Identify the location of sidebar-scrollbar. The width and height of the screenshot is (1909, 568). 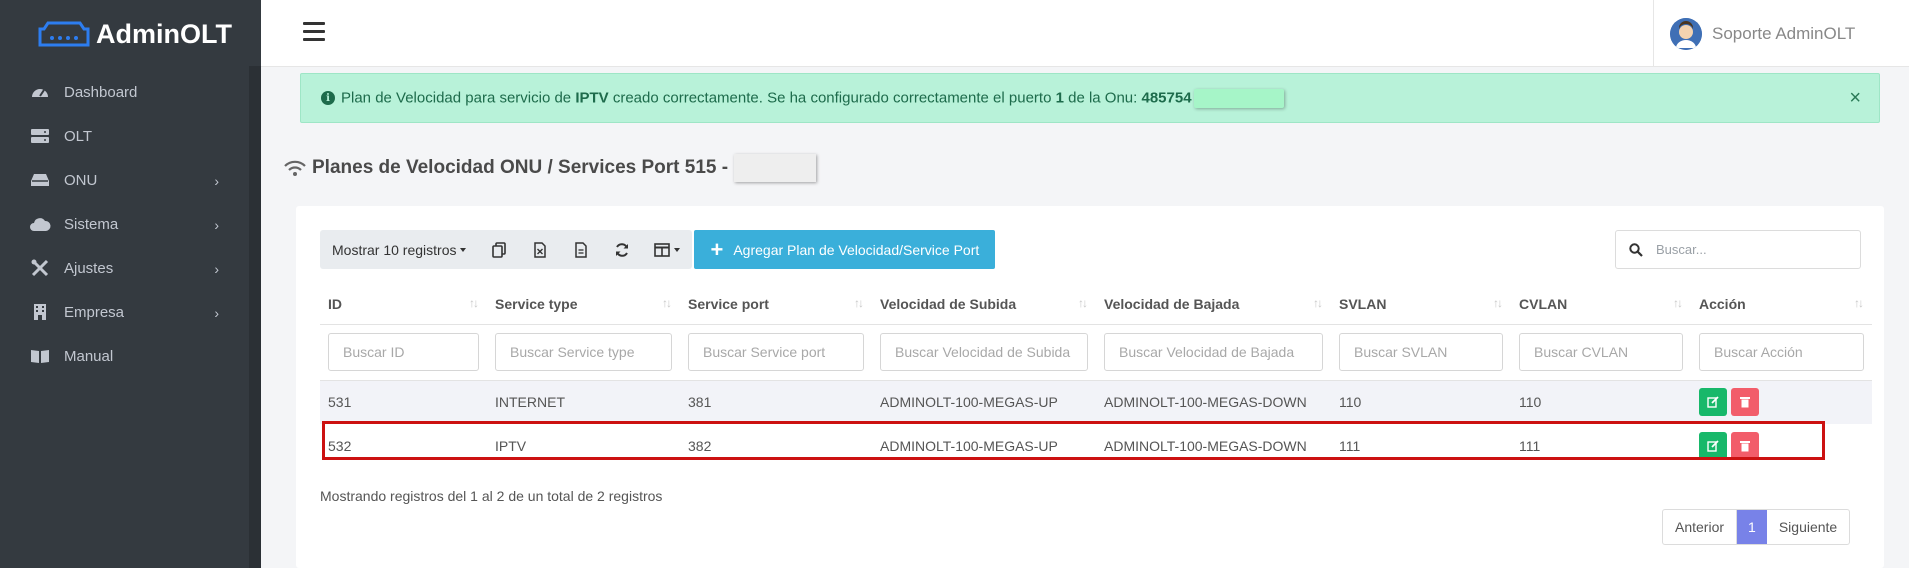
(255, 317).